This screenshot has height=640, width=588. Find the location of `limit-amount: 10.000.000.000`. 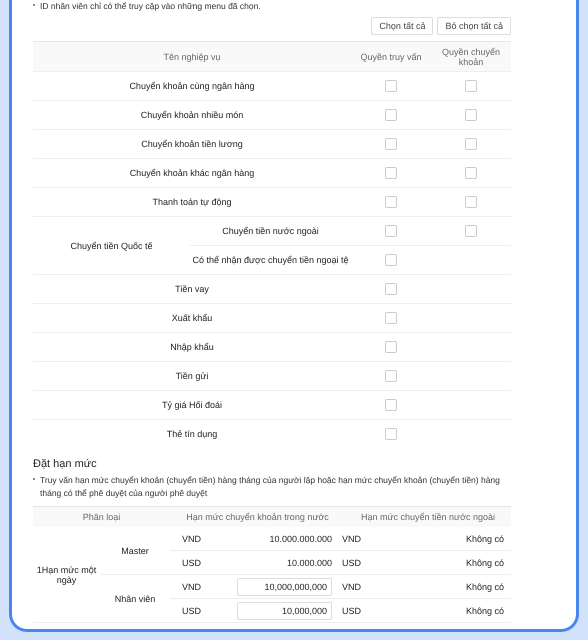

limit-amount: 10.000.000.000 is located at coordinates (300, 539).